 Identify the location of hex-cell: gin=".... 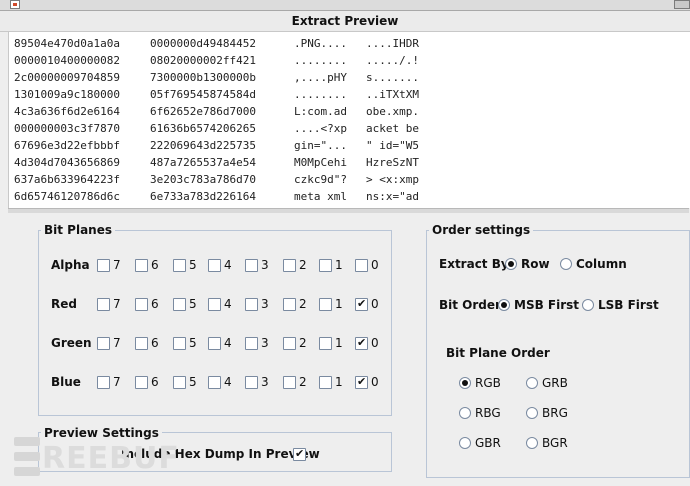
(320, 145).